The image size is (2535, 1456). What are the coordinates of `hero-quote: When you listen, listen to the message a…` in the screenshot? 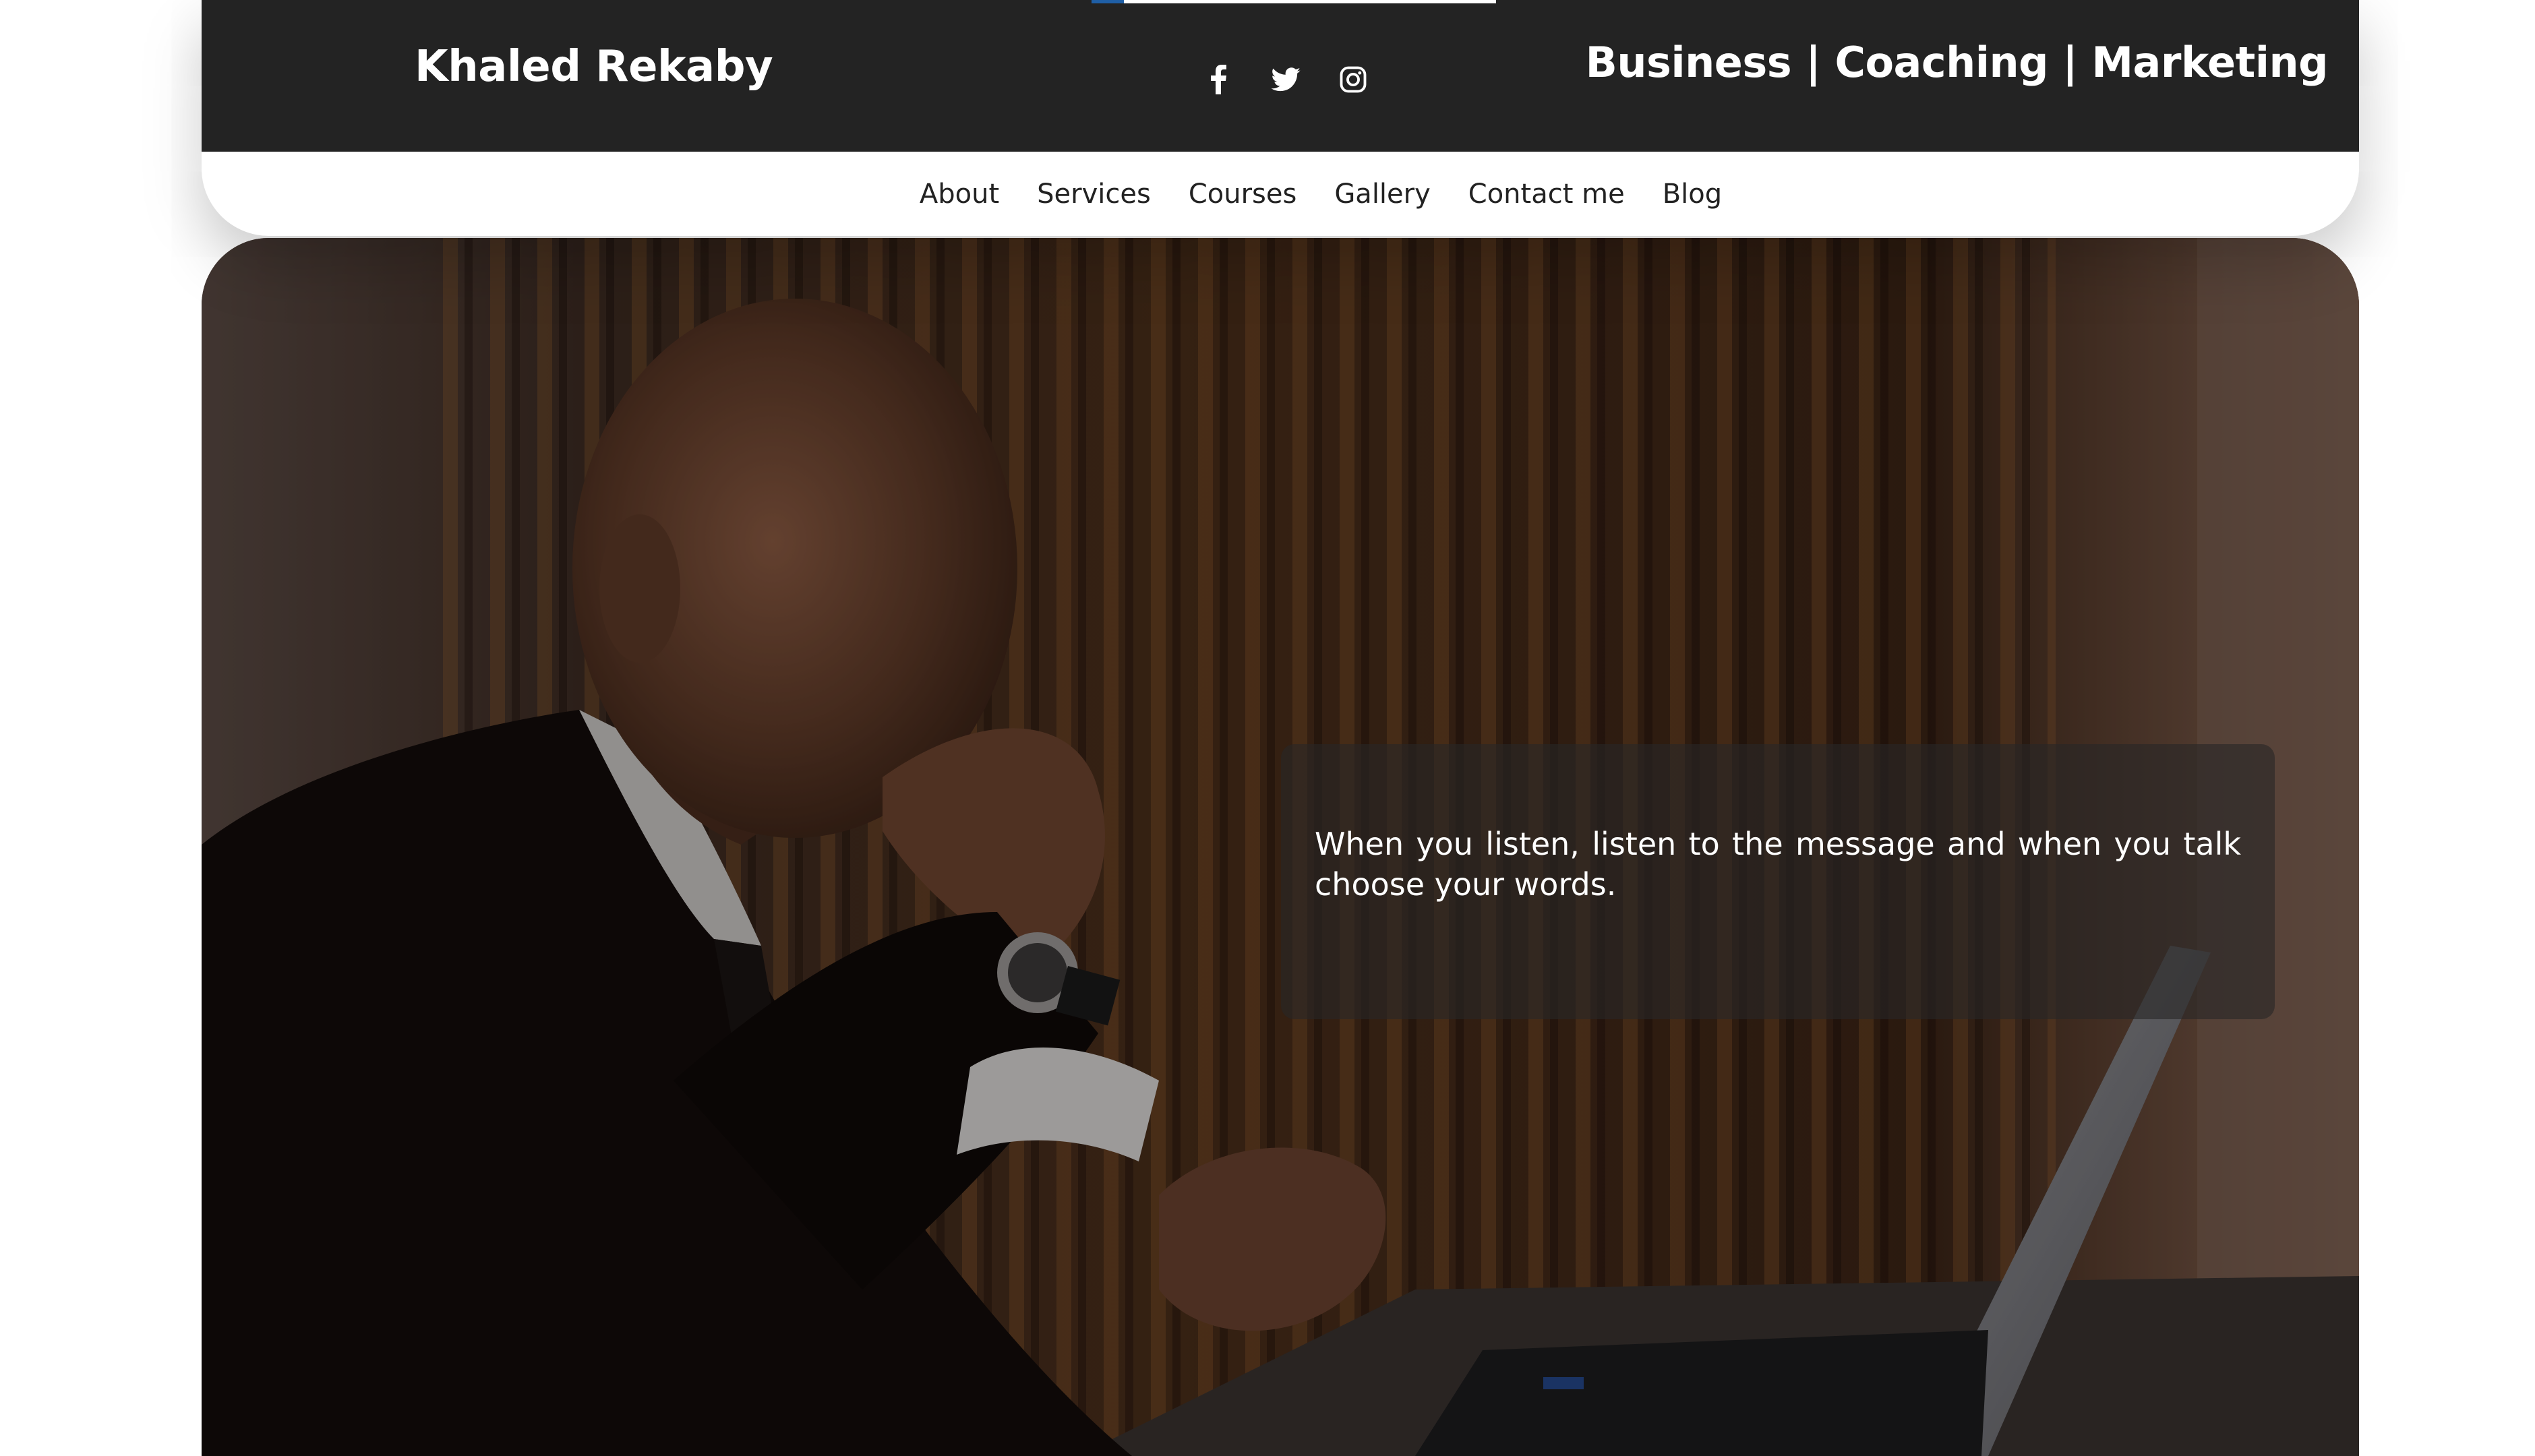 It's located at (1778, 864).